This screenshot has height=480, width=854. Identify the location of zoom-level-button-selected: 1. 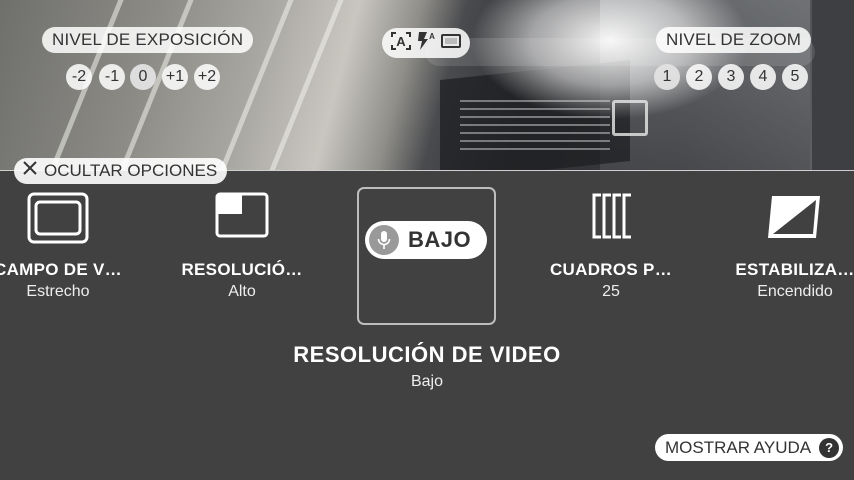
(667, 77).